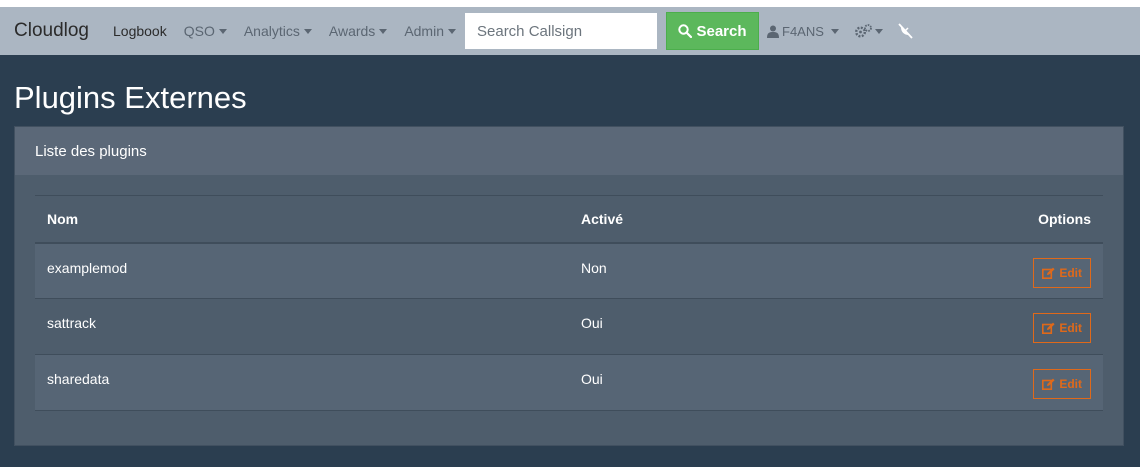 The image size is (1140, 467). I want to click on satellite-dish-slash-icon, so click(905, 31).